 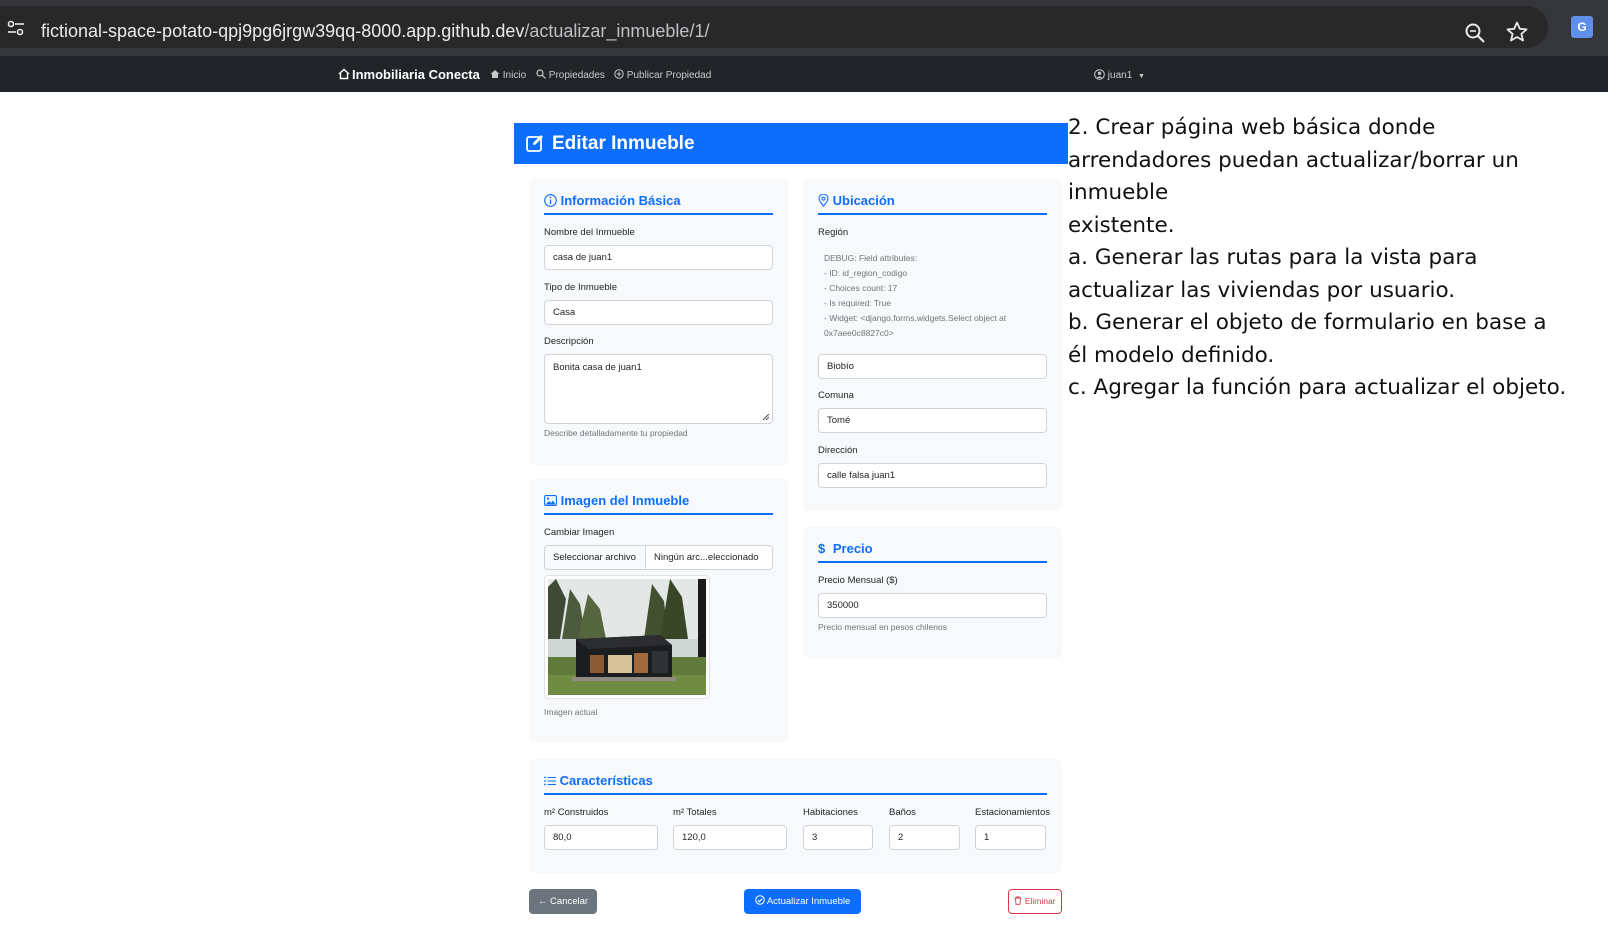 I want to click on type-select: Casa, so click(x=658, y=312).